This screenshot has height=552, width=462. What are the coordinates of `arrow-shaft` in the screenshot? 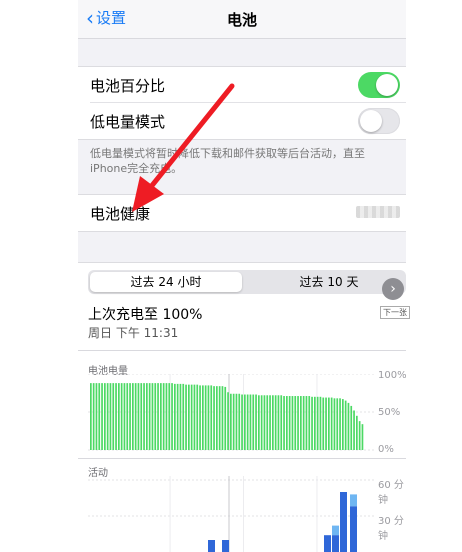 It's located at (191, 137).